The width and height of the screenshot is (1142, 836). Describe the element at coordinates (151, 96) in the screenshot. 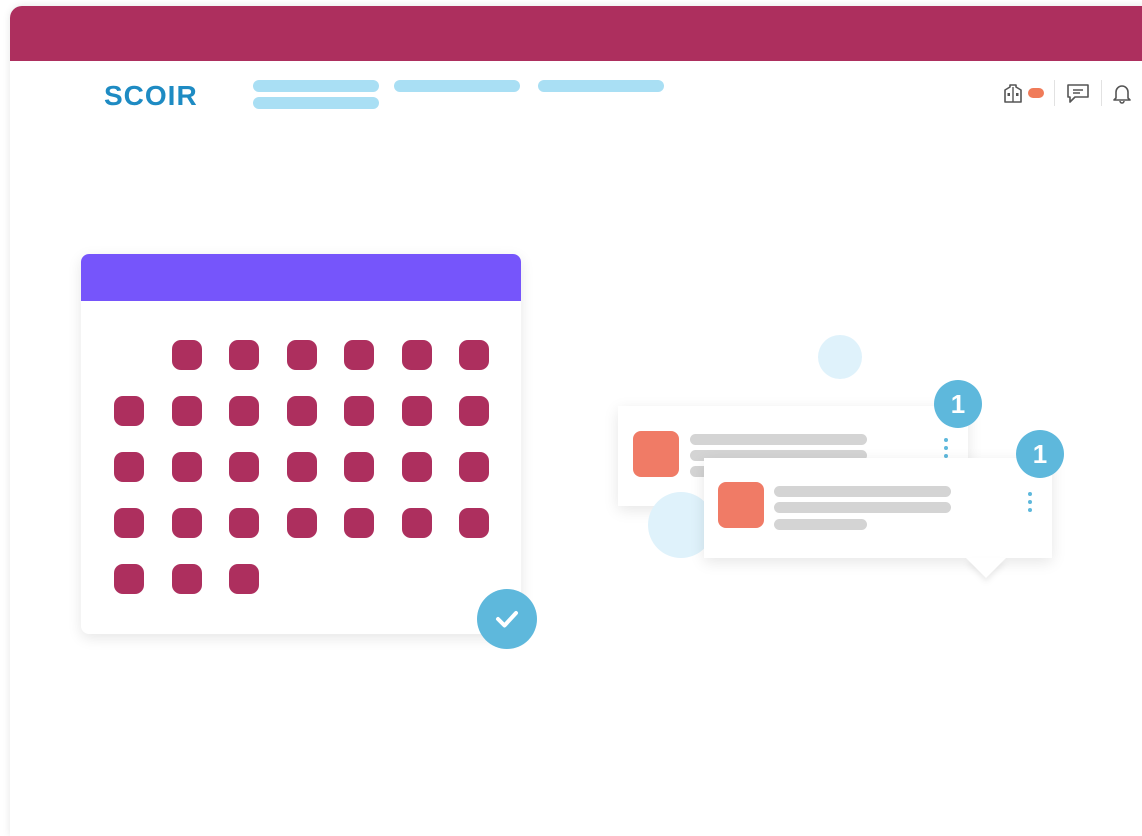

I see `scoir-logo: SCOIR` at that location.